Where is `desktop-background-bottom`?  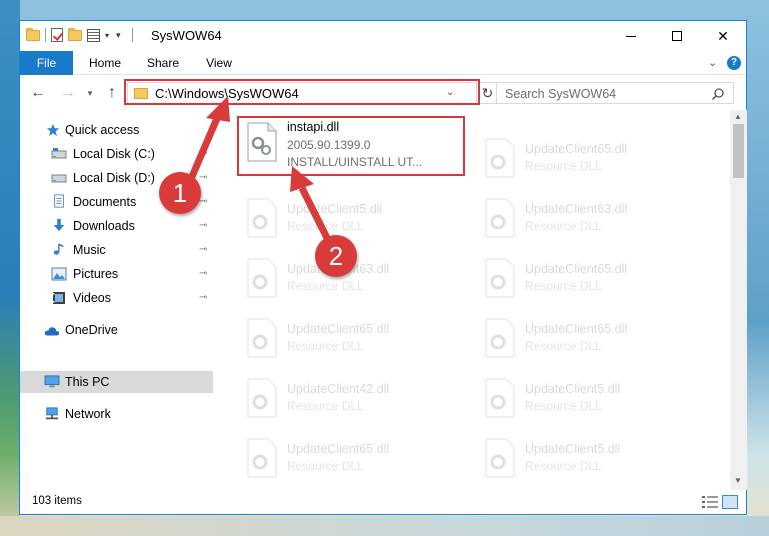 desktop-background-bottom is located at coordinates (384, 526).